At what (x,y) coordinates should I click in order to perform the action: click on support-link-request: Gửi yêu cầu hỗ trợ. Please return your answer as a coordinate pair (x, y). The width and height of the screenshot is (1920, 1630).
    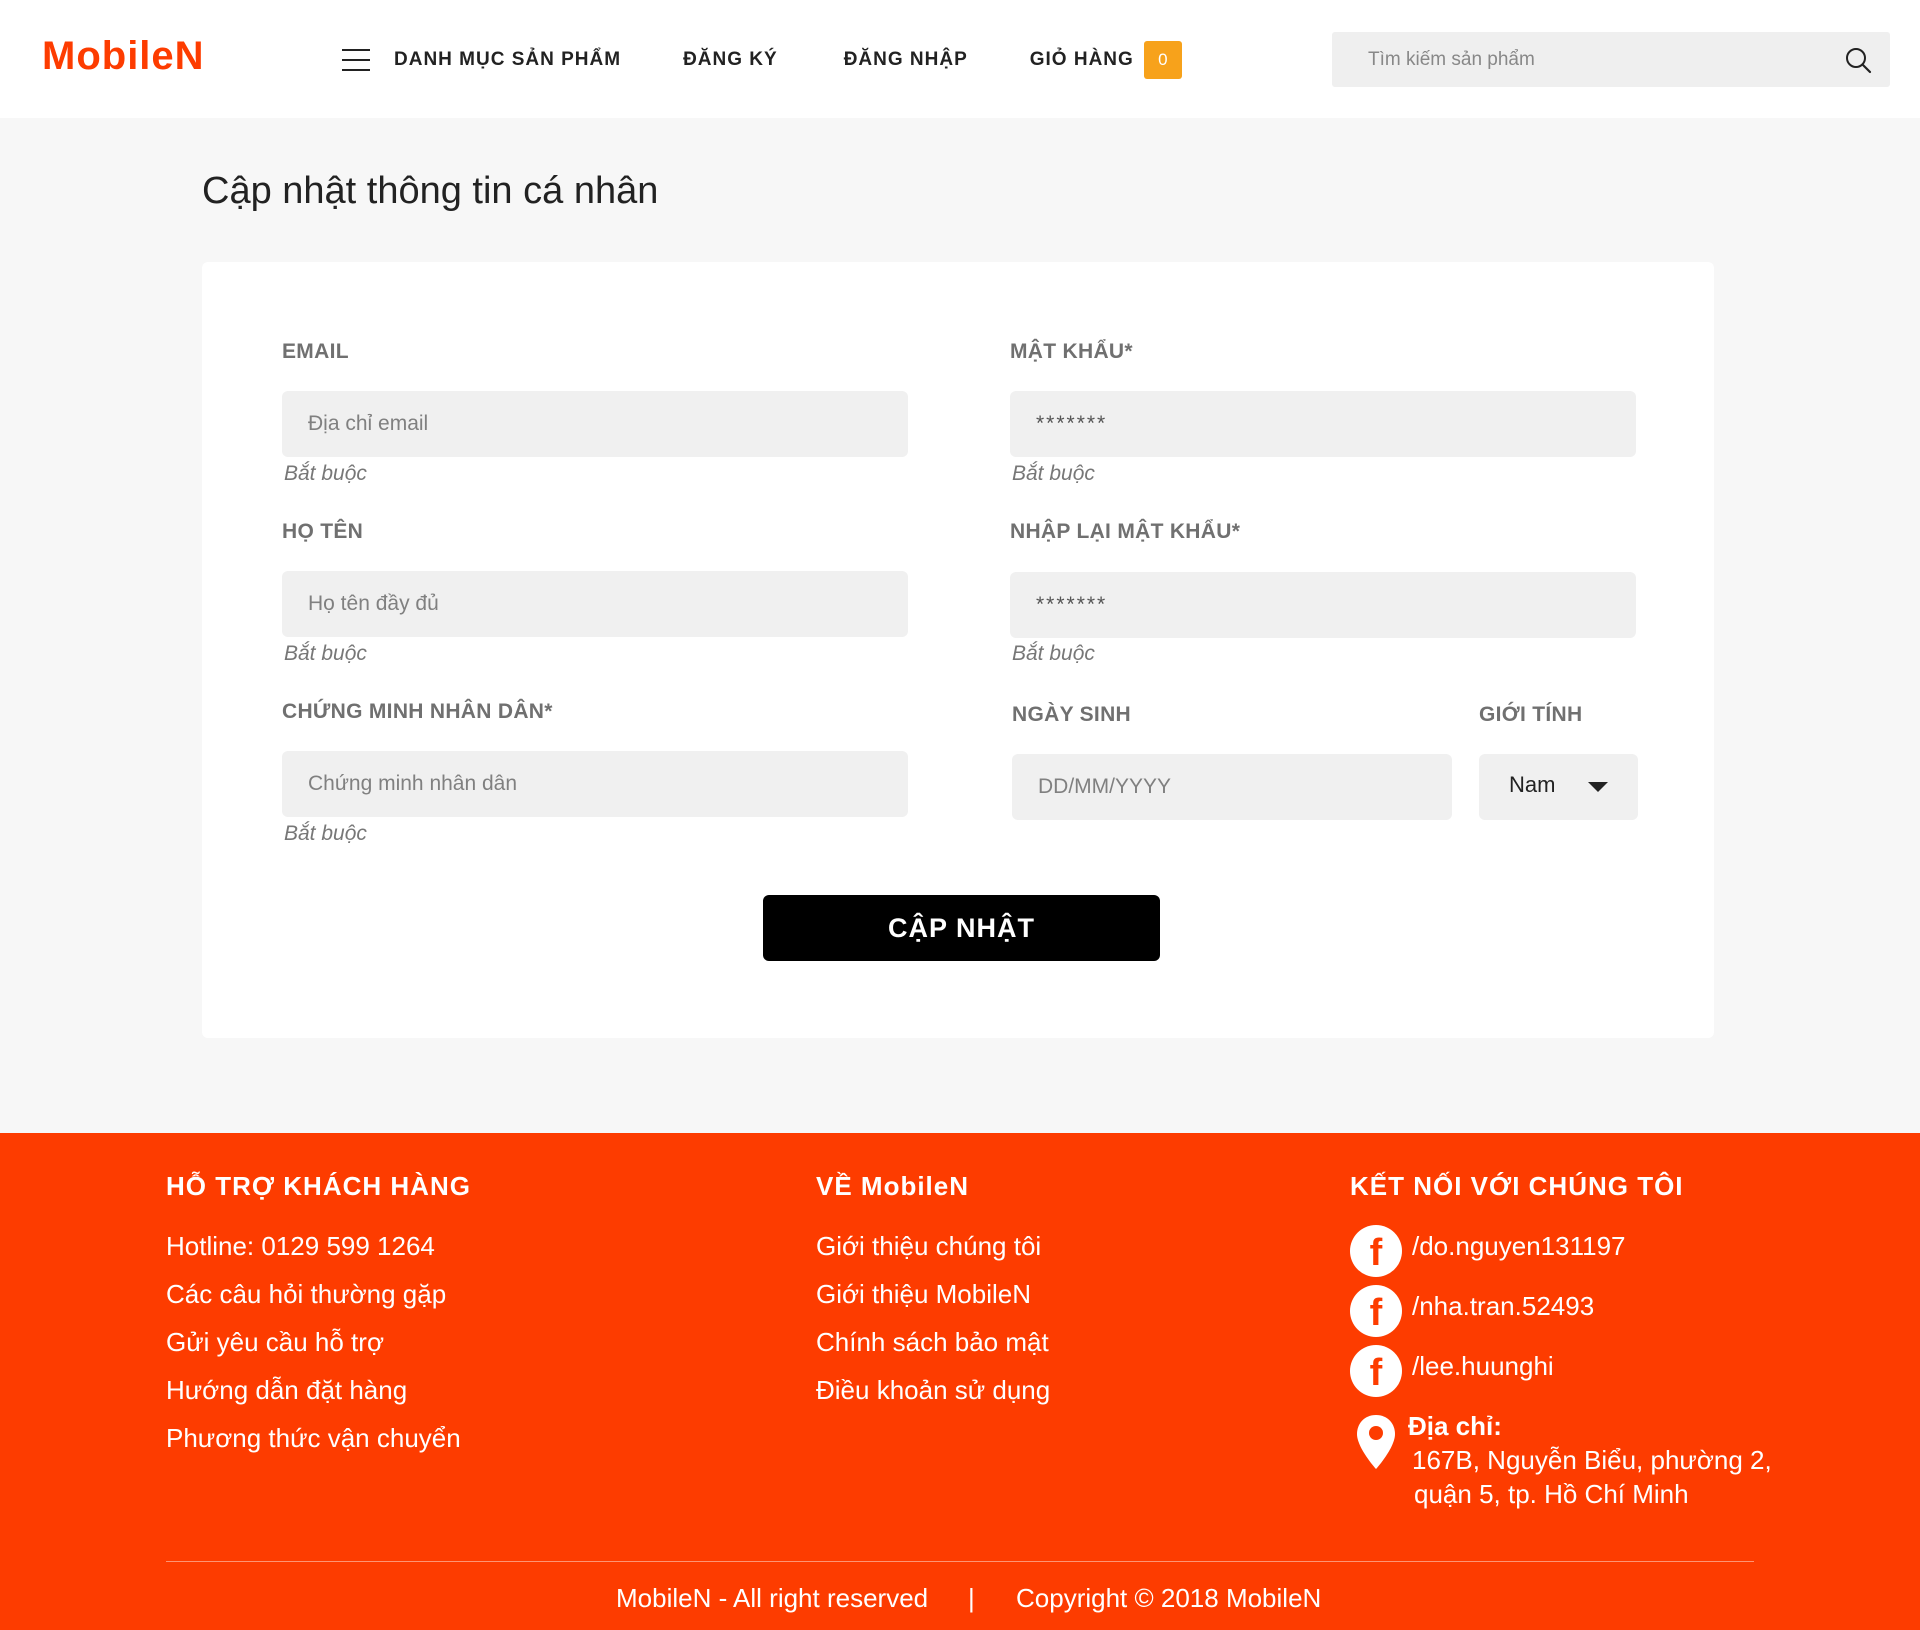
    Looking at the image, I should click on (275, 1342).